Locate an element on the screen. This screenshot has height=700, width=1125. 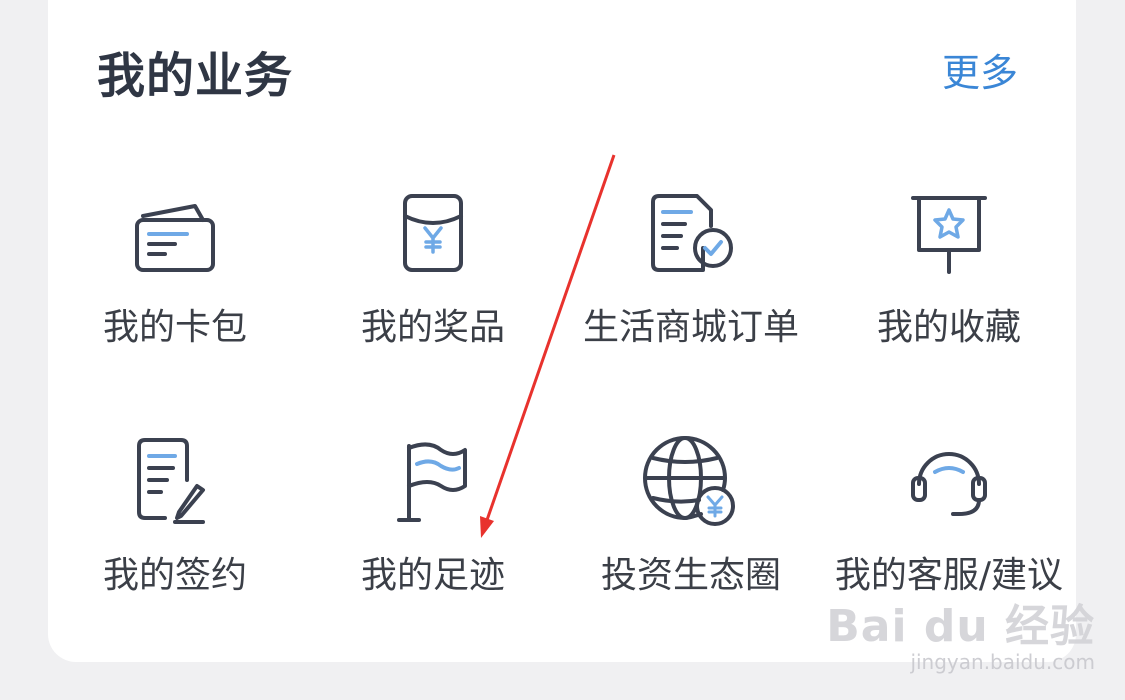
section-title: 我的业务 is located at coordinates (195, 76).